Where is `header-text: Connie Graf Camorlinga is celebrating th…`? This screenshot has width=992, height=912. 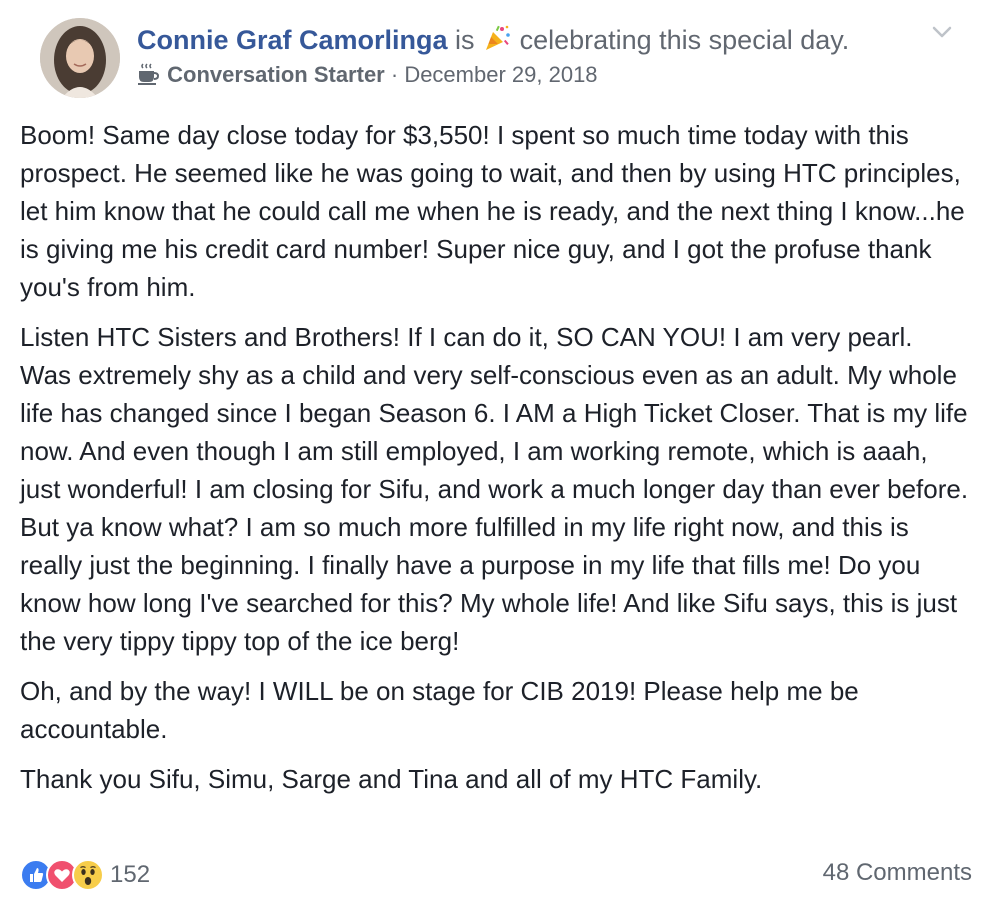
header-text: Connie Graf Camorlinga is celebrating th… is located at coordinates (524, 56).